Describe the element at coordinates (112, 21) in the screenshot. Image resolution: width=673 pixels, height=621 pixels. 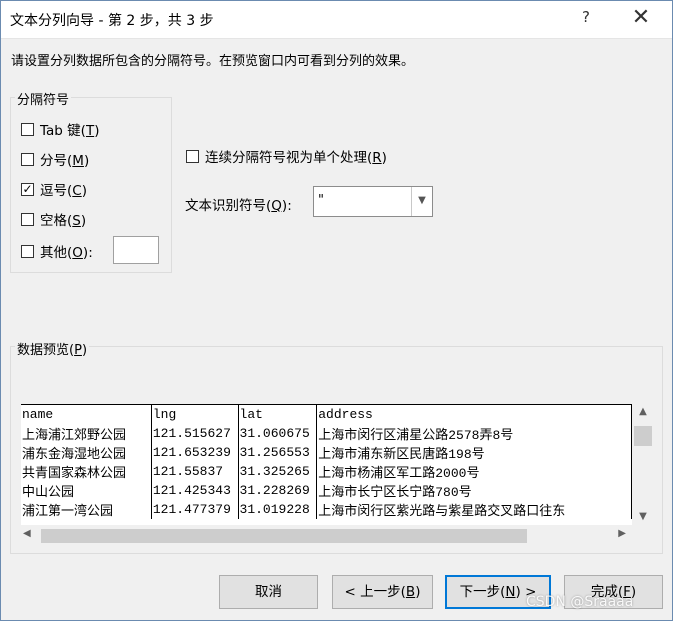
I see `window-title: 文本分列向导 - 第 2 步，共 3 步` at that location.